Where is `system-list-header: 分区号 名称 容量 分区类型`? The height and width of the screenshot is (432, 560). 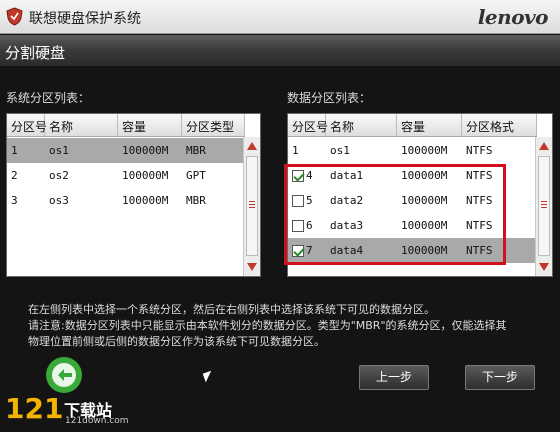 system-list-header: 分区号 名称 容量 分区类型 is located at coordinates (126, 125).